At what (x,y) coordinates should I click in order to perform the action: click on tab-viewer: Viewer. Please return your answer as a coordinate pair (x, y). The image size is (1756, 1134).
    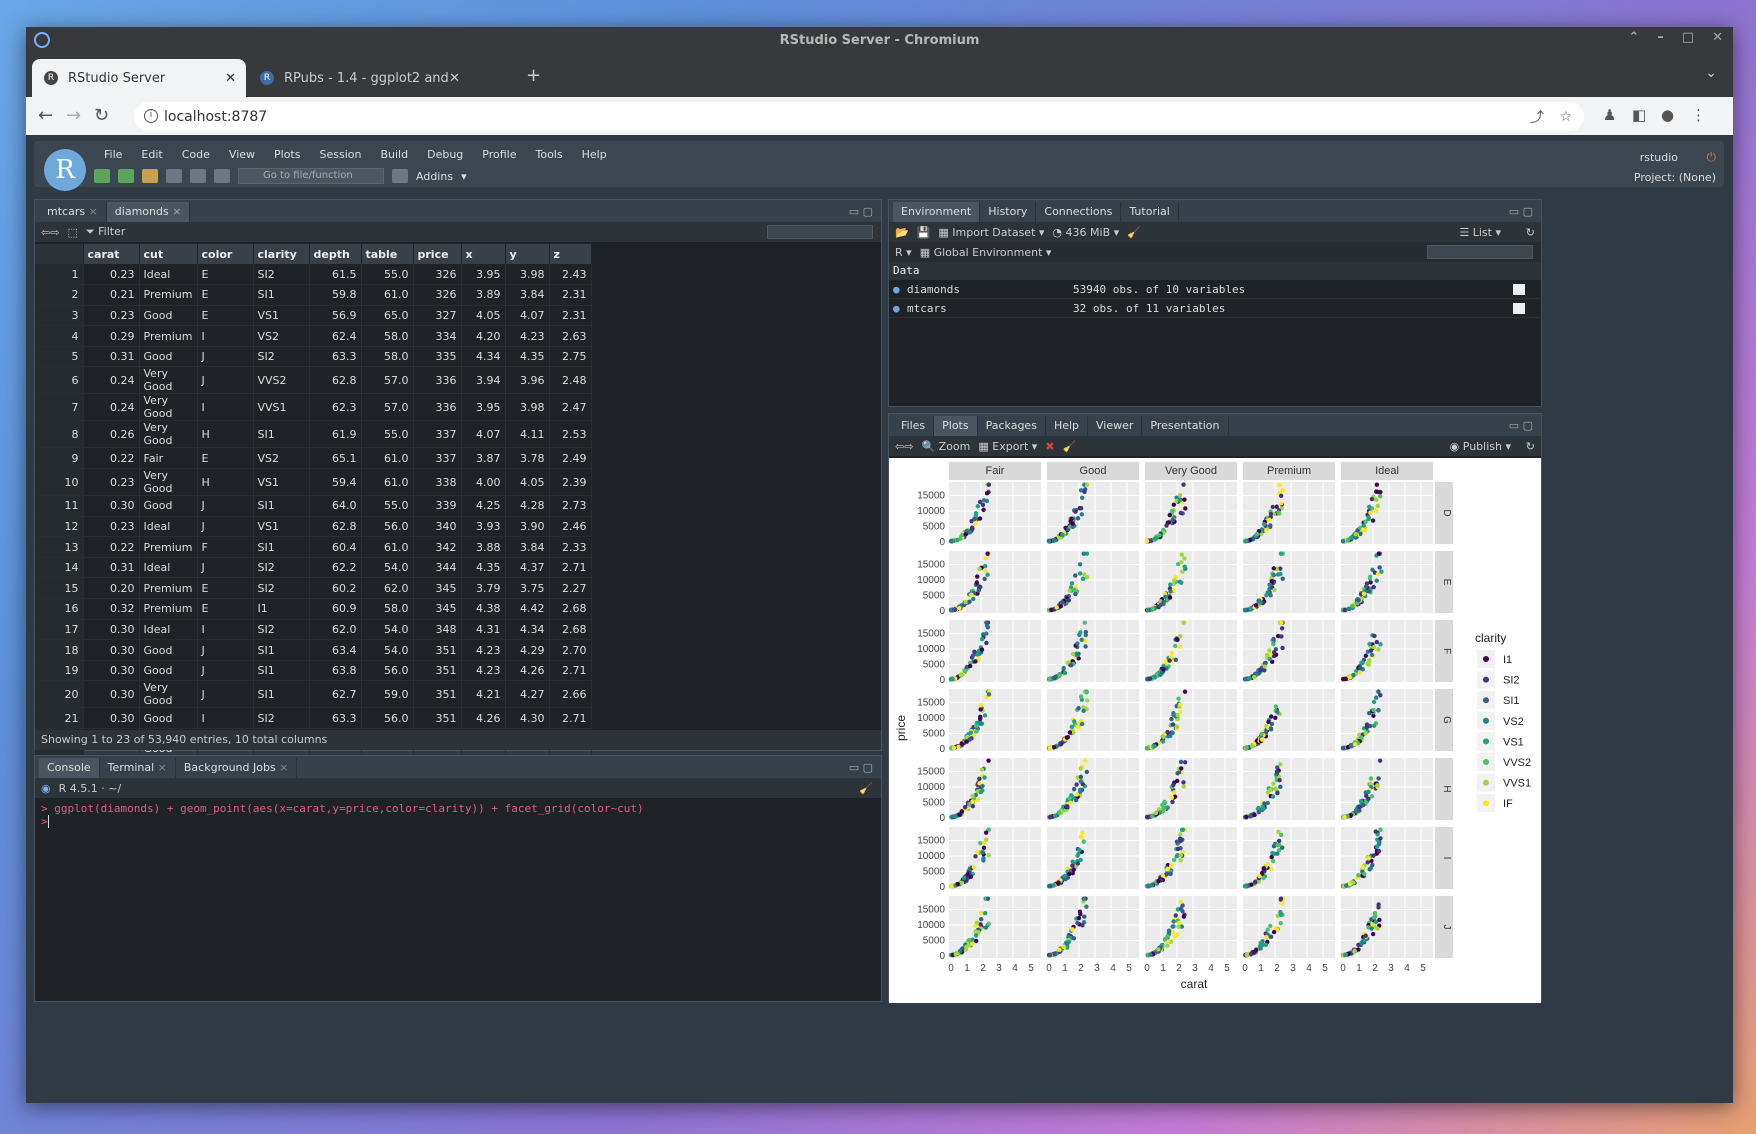
    Looking at the image, I should click on (1115, 426).